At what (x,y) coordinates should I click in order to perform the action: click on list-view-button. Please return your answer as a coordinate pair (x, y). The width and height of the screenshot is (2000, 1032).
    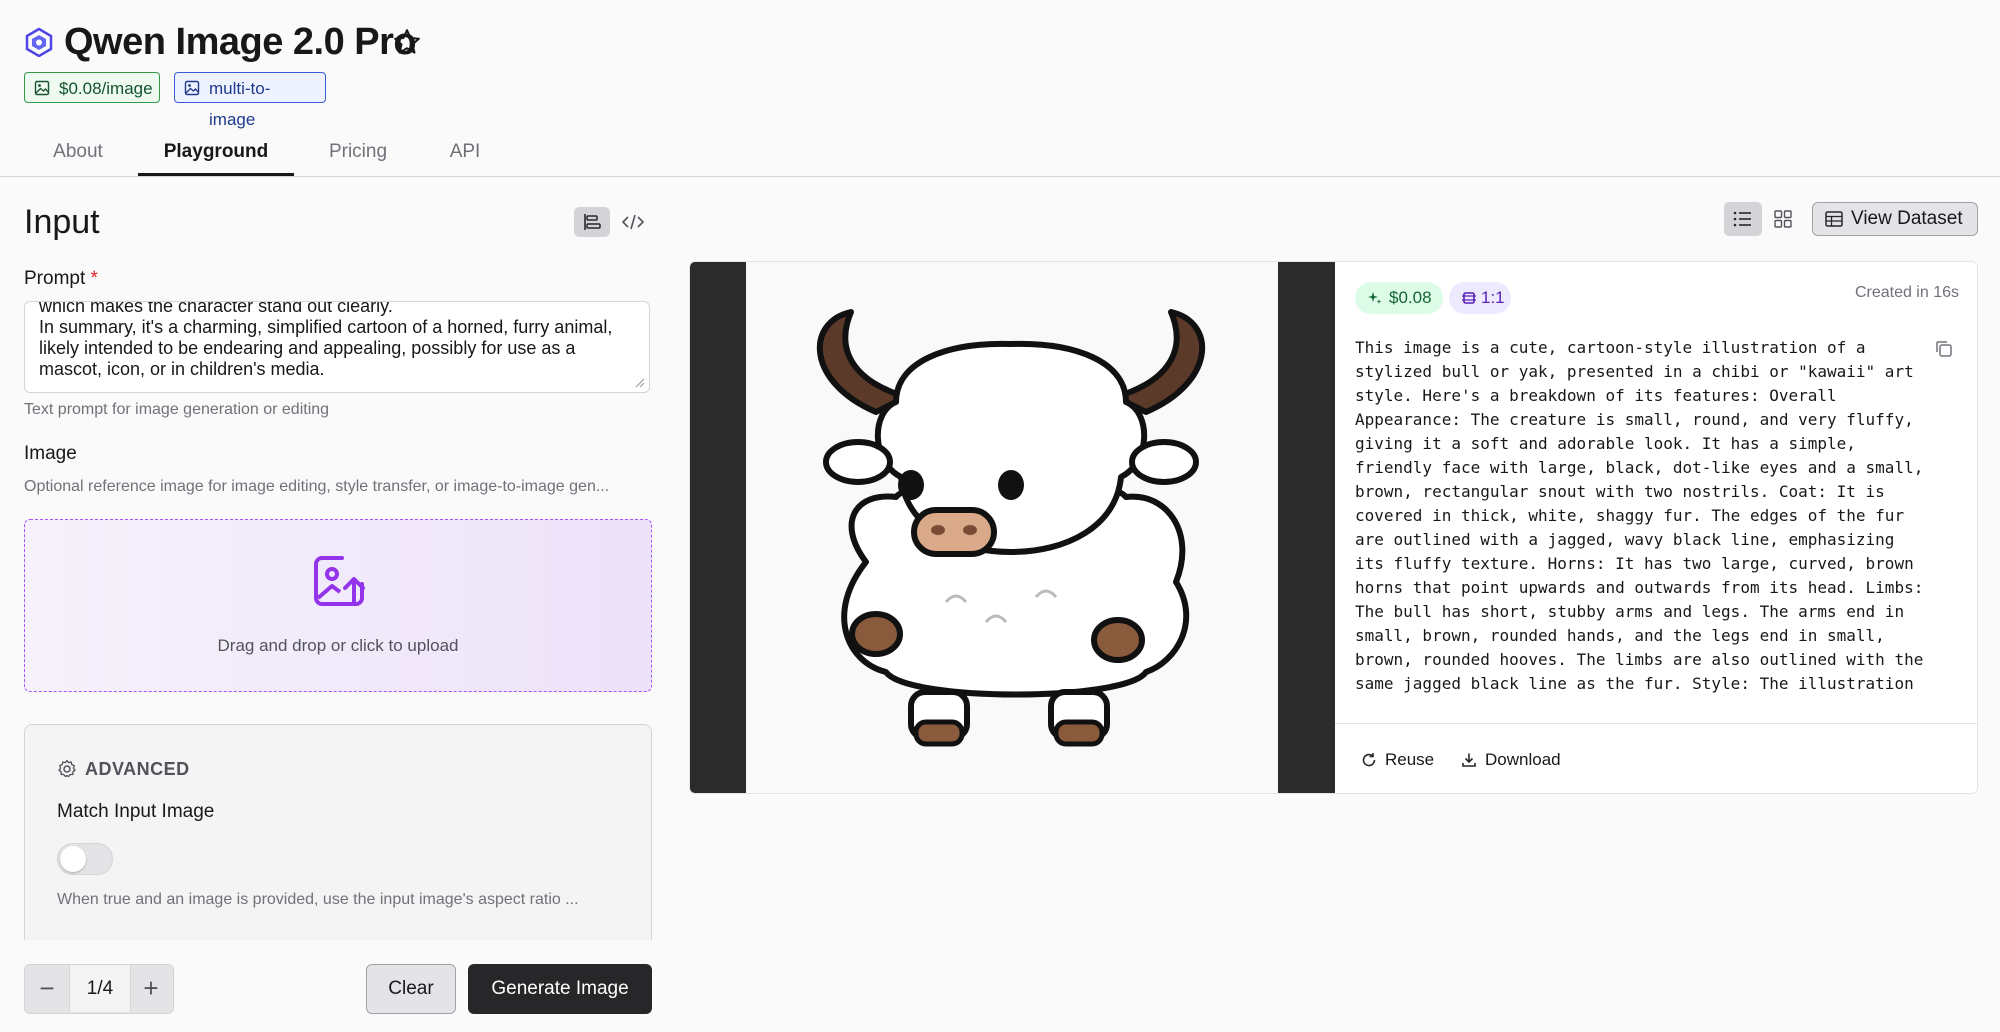
    Looking at the image, I should click on (1743, 219).